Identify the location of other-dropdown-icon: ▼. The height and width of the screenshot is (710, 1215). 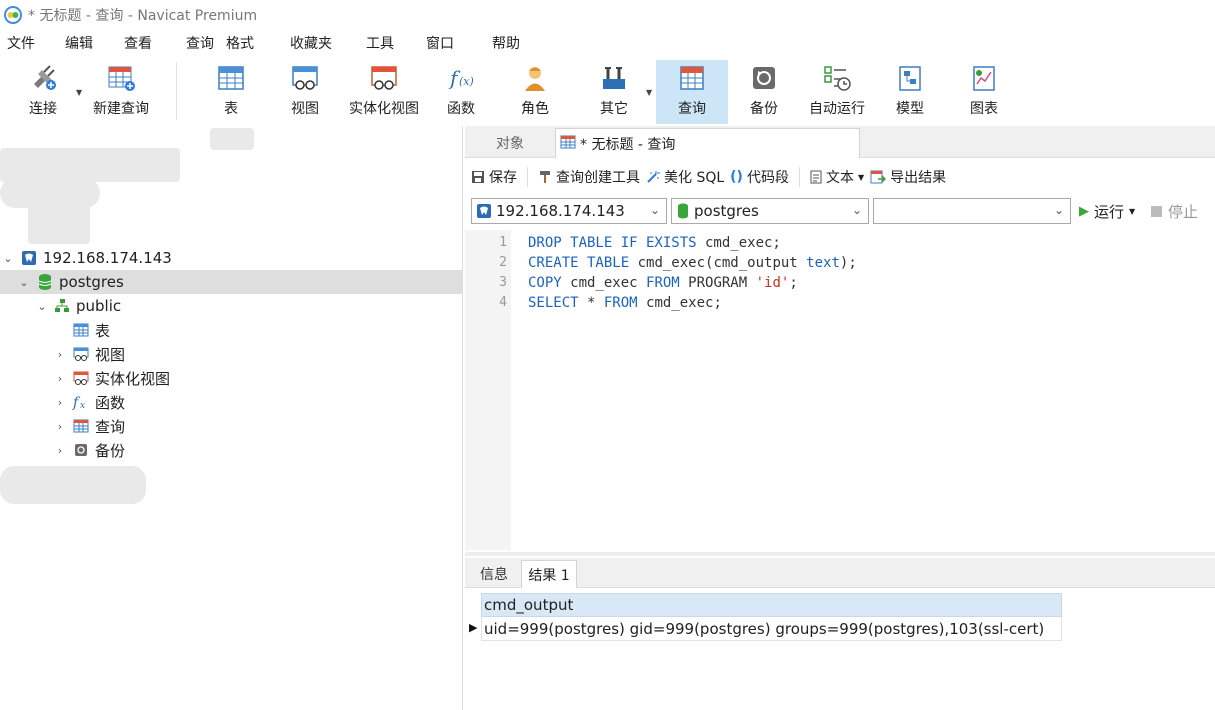
(649, 92).